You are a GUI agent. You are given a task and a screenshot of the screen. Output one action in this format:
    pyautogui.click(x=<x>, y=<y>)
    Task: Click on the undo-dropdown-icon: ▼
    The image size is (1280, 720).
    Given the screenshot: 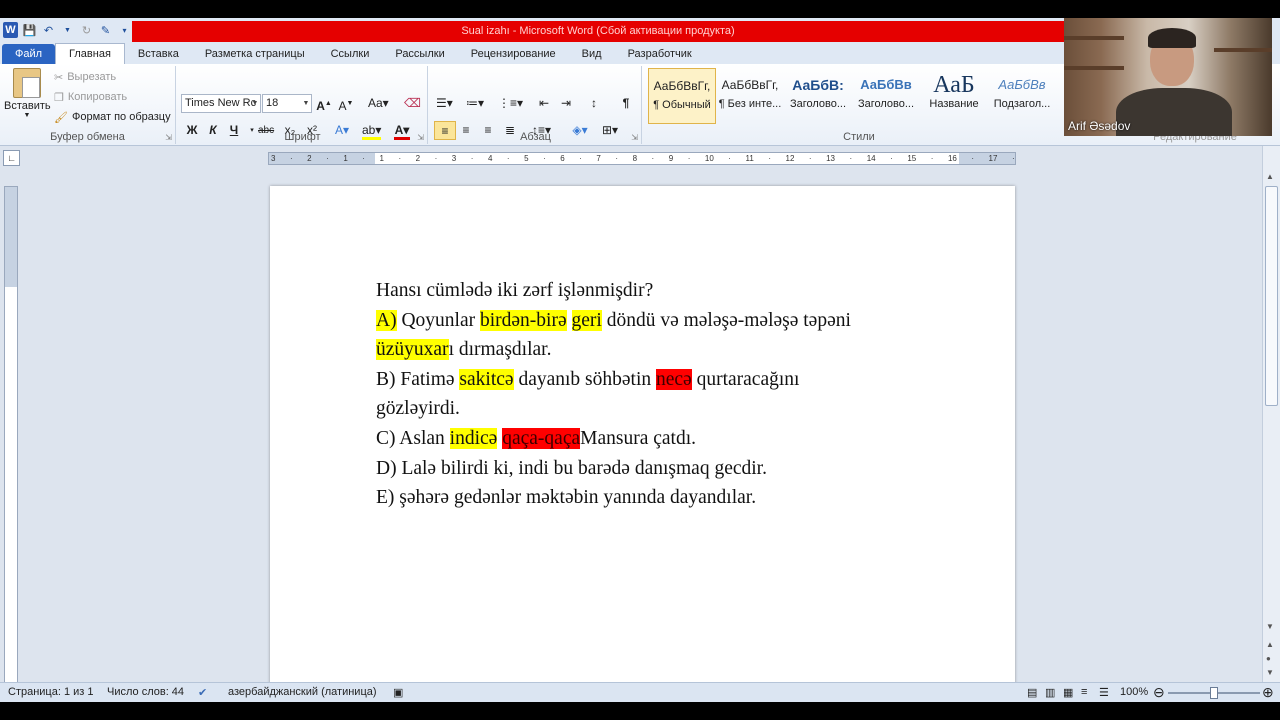 What is the action you would take?
    pyautogui.click(x=67, y=30)
    